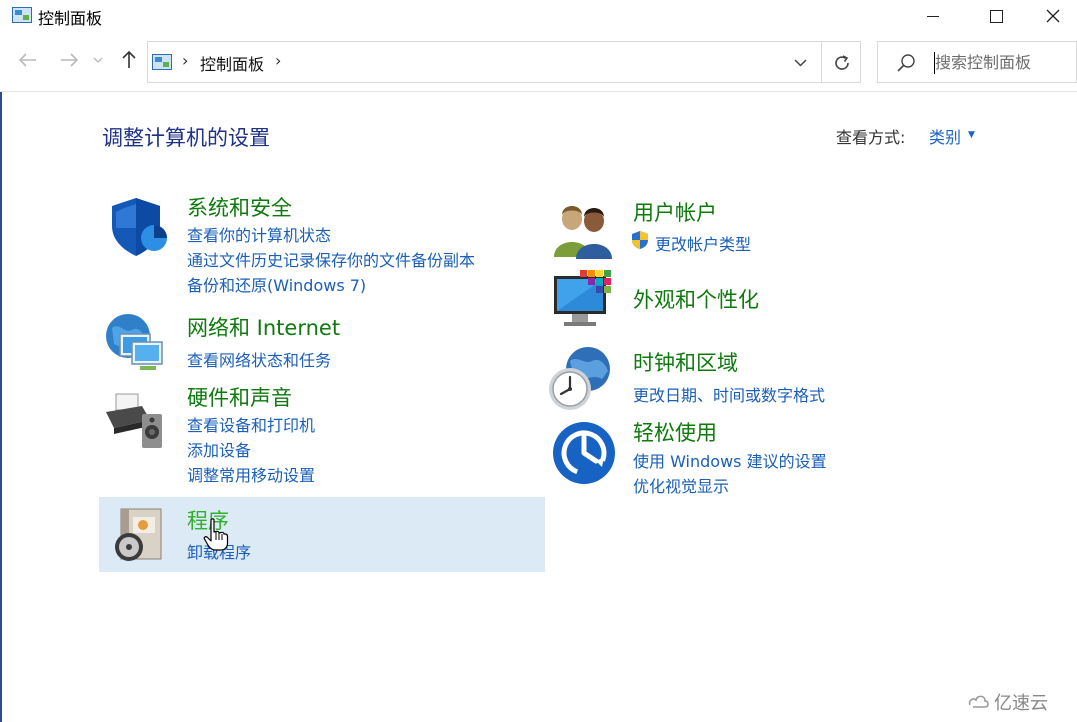 Image resolution: width=1077 pixels, height=722 pixels. I want to click on search-box, so click(977, 62).